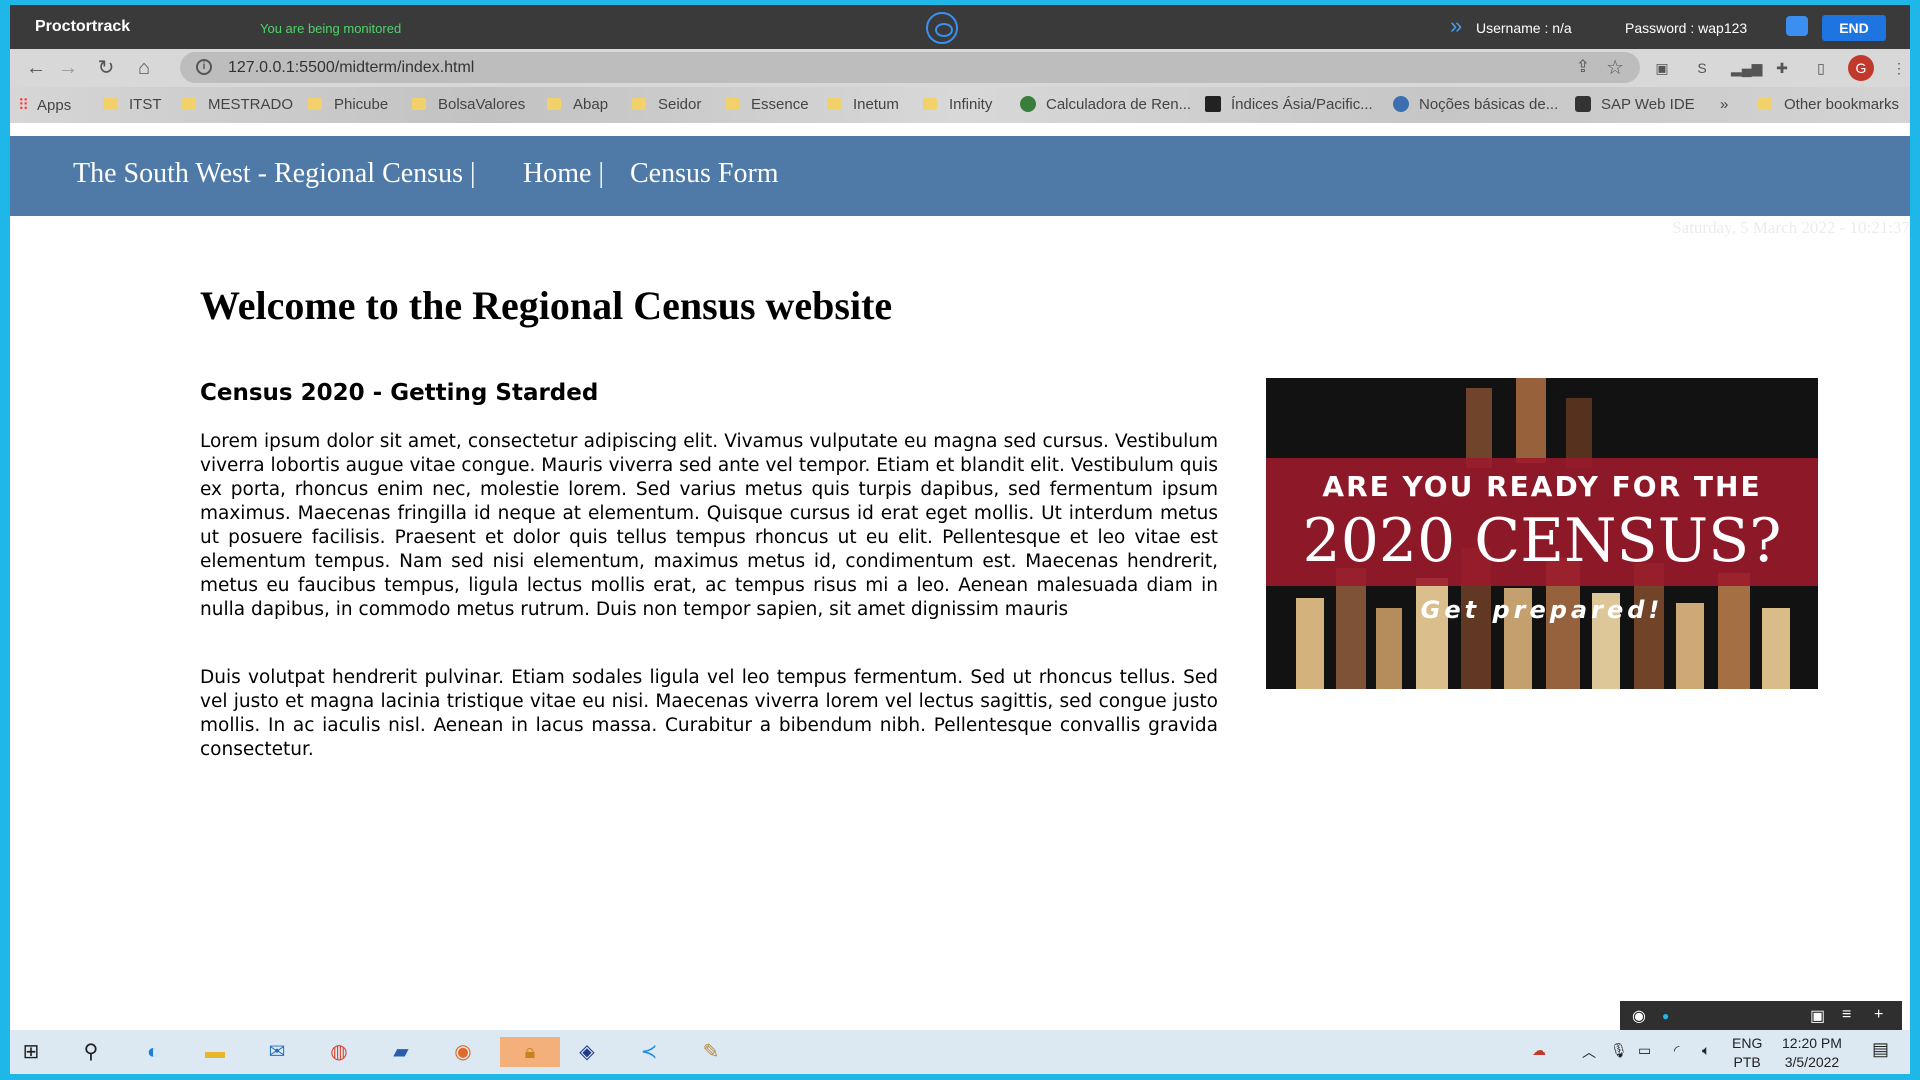  What do you see at coordinates (1635, 104) in the screenshot?
I see `bookmark-sap-web-ide: SAP Web IDE` at bounding box center [1635, 104].